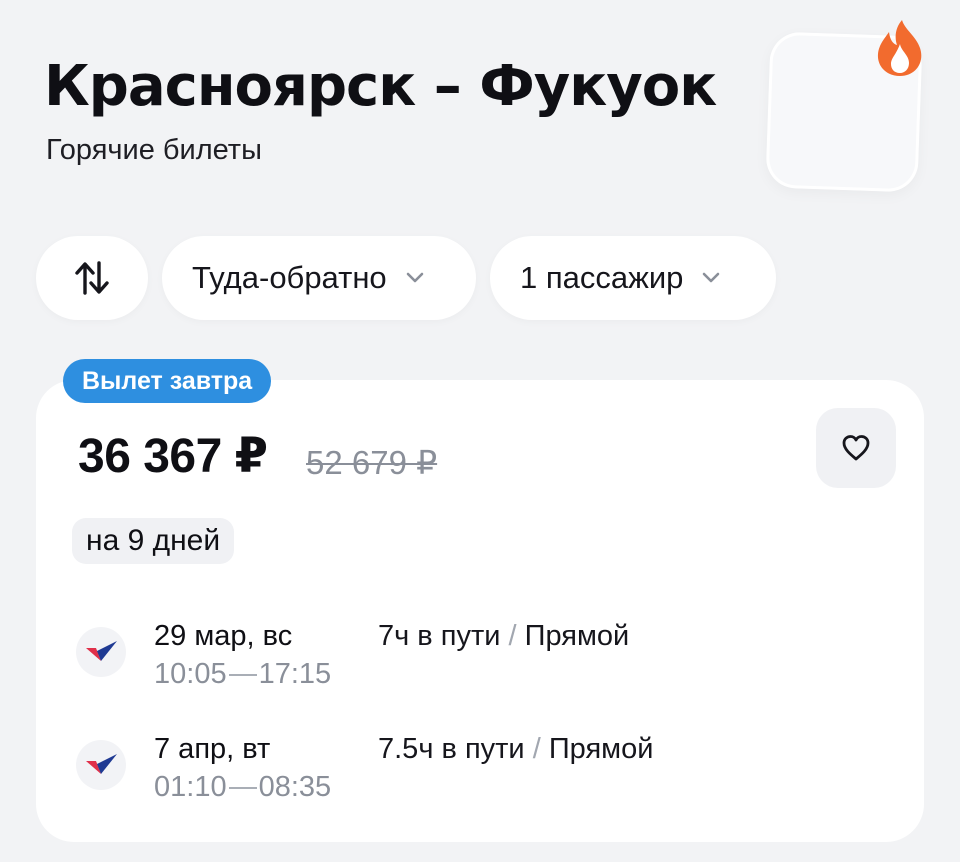 This screenshot has height=862, width=960. What do you see at coordinates (173, 456) in the screenshot?
I see `ticket-price: 36 367 ₽` at bounding box center [173, 456].